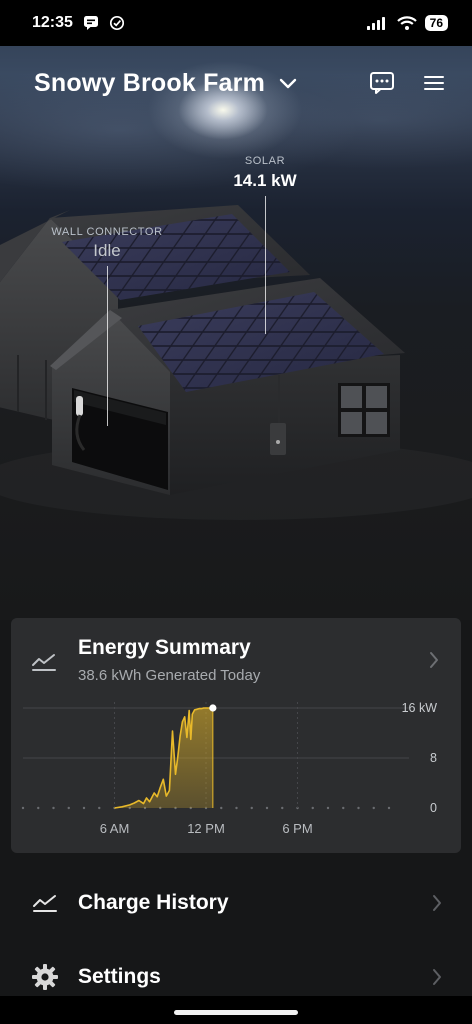 Image resolution: width=472 pixels, height=1024 pixels. Describe the element at coordinates (107, 232) in the screenshot. I see `wall-connector-label: WALL CONNECTOR` at that location.